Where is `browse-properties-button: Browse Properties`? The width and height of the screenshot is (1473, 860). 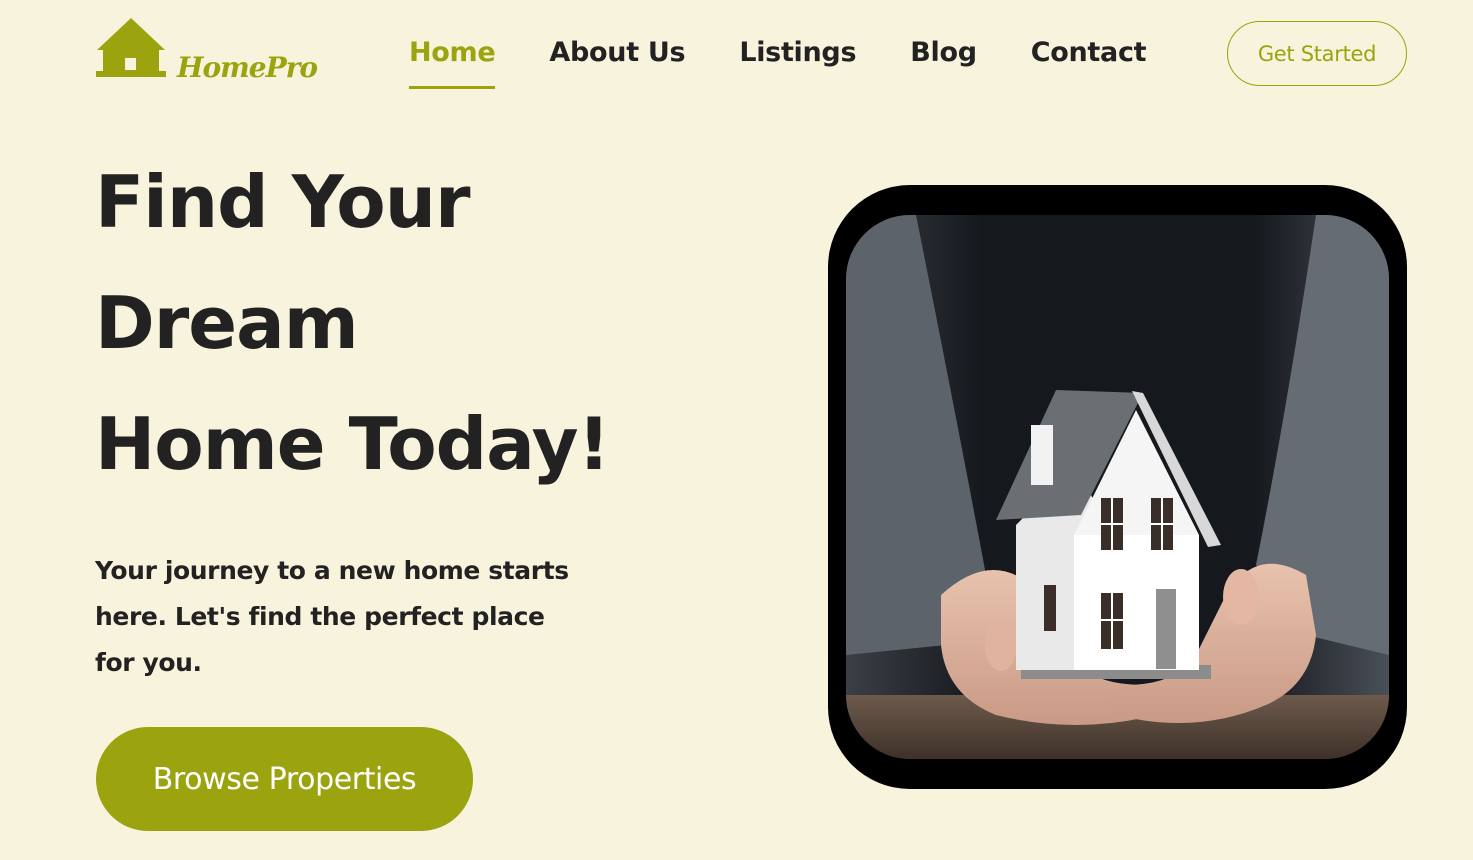 browse-properties-button: Browse Properties is located at coordinates (284, 779).